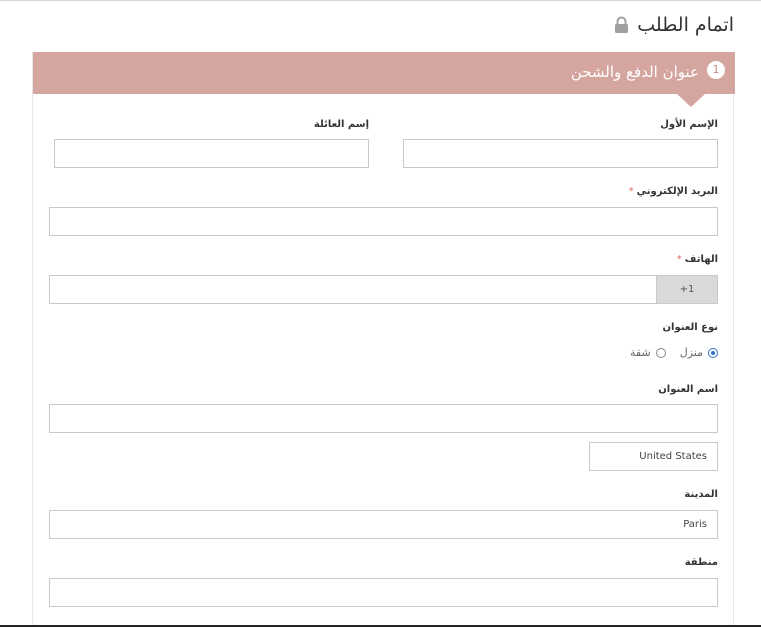 The height and width of the screenshot is (627, 761). What do you see at coordinates (685, 25) in the screenshot?
I see `page-title: اتمام الطلب` at bounding box center [685, 25].